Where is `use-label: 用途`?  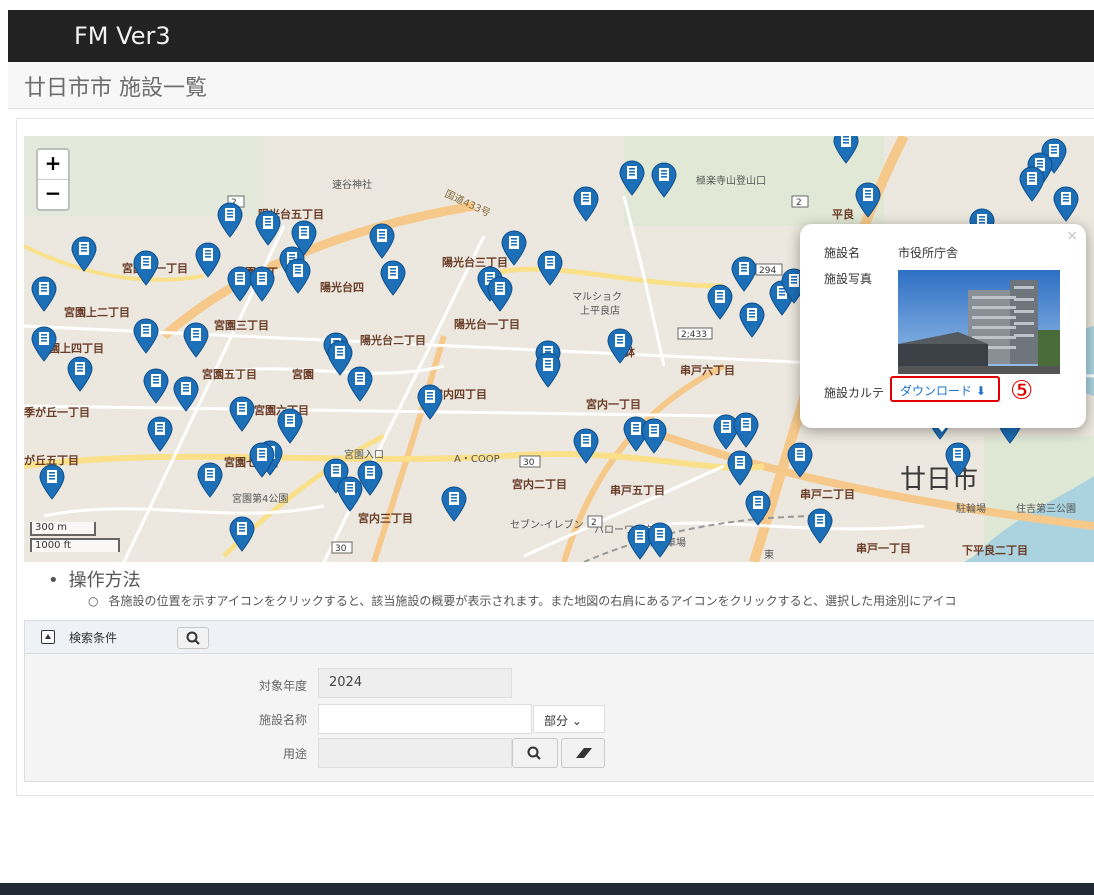
use-label: 用途 is located at coordinates (294, 754).